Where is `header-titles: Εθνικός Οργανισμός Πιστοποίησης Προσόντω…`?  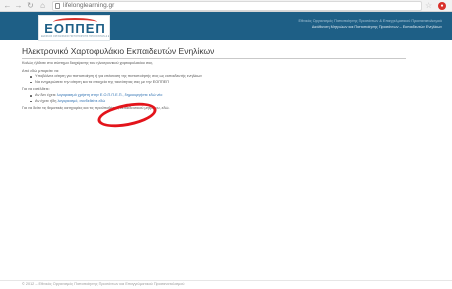
header-titles: Εθνικός Οργανισμός Πιστοποίησης Προσόντω… is located at coordinates (342, 24).